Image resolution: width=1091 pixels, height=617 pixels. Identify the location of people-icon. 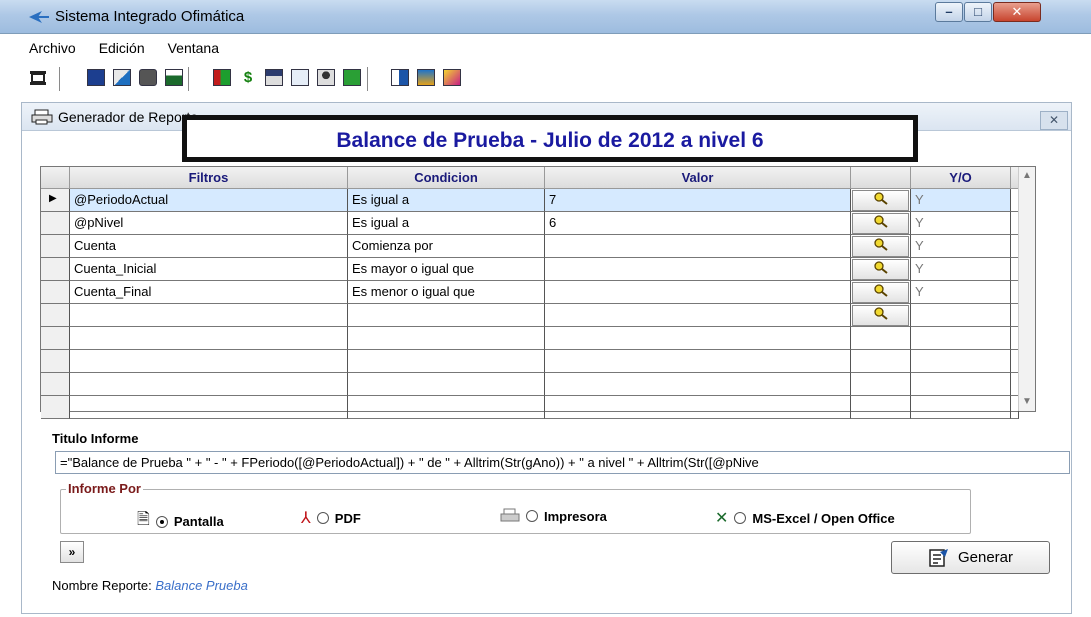
(426, 77).